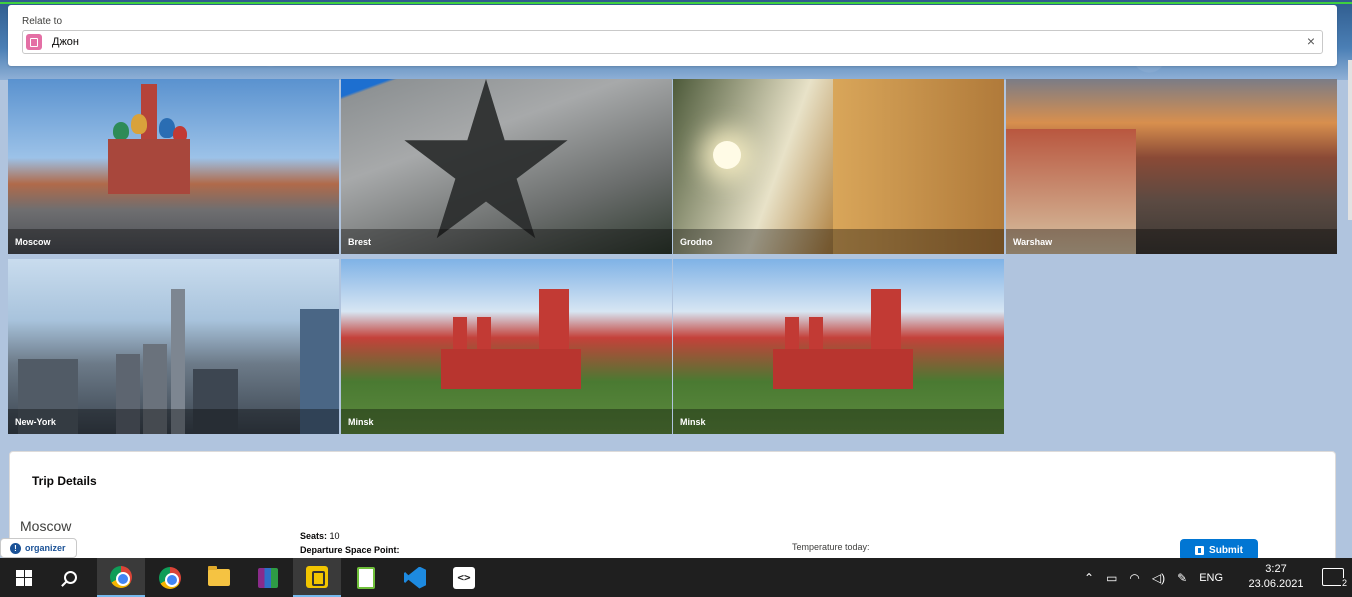  What do you see at coordinates (1276, 569) in the screenshot?
I see `clock-time: 3:27` at bounding box center [1276, 569].